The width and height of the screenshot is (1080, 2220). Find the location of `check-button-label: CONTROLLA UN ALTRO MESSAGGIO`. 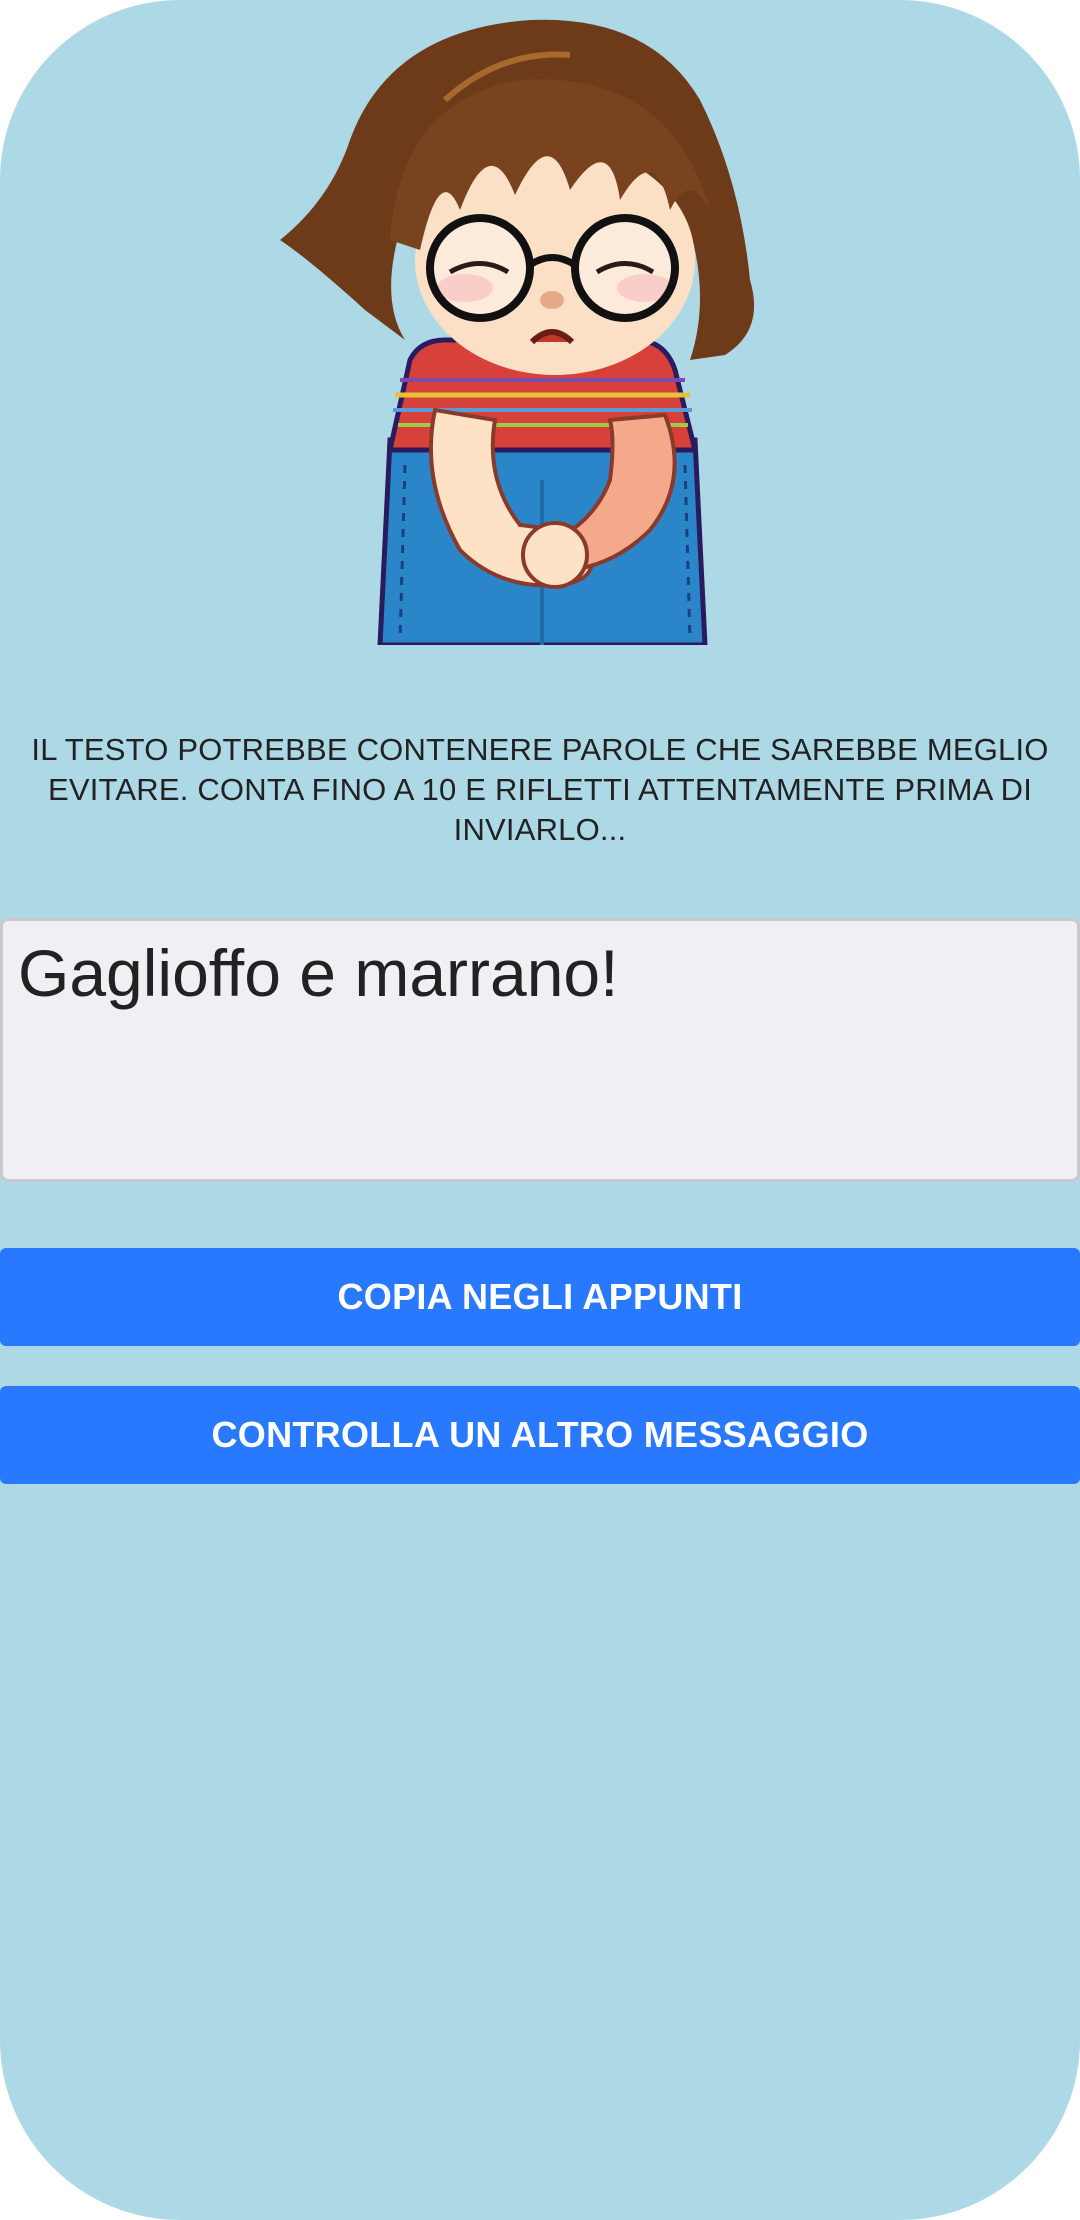

check-button-label: CONTROLLA UN ALTRO MESSAGGIO is located at coordinates (540, 1434).